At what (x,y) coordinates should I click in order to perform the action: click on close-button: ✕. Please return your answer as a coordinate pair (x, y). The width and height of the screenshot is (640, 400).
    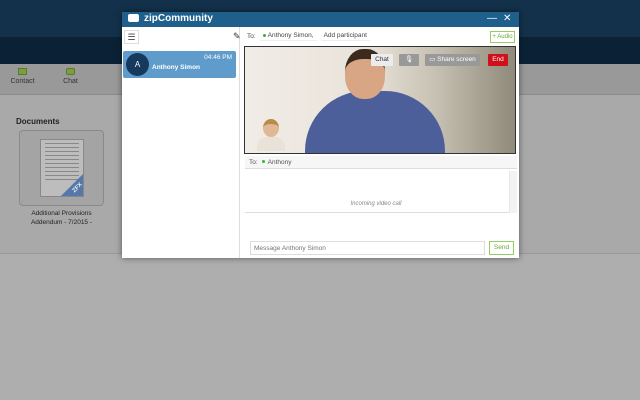
    Looking at the image, I should click on (507, 18).